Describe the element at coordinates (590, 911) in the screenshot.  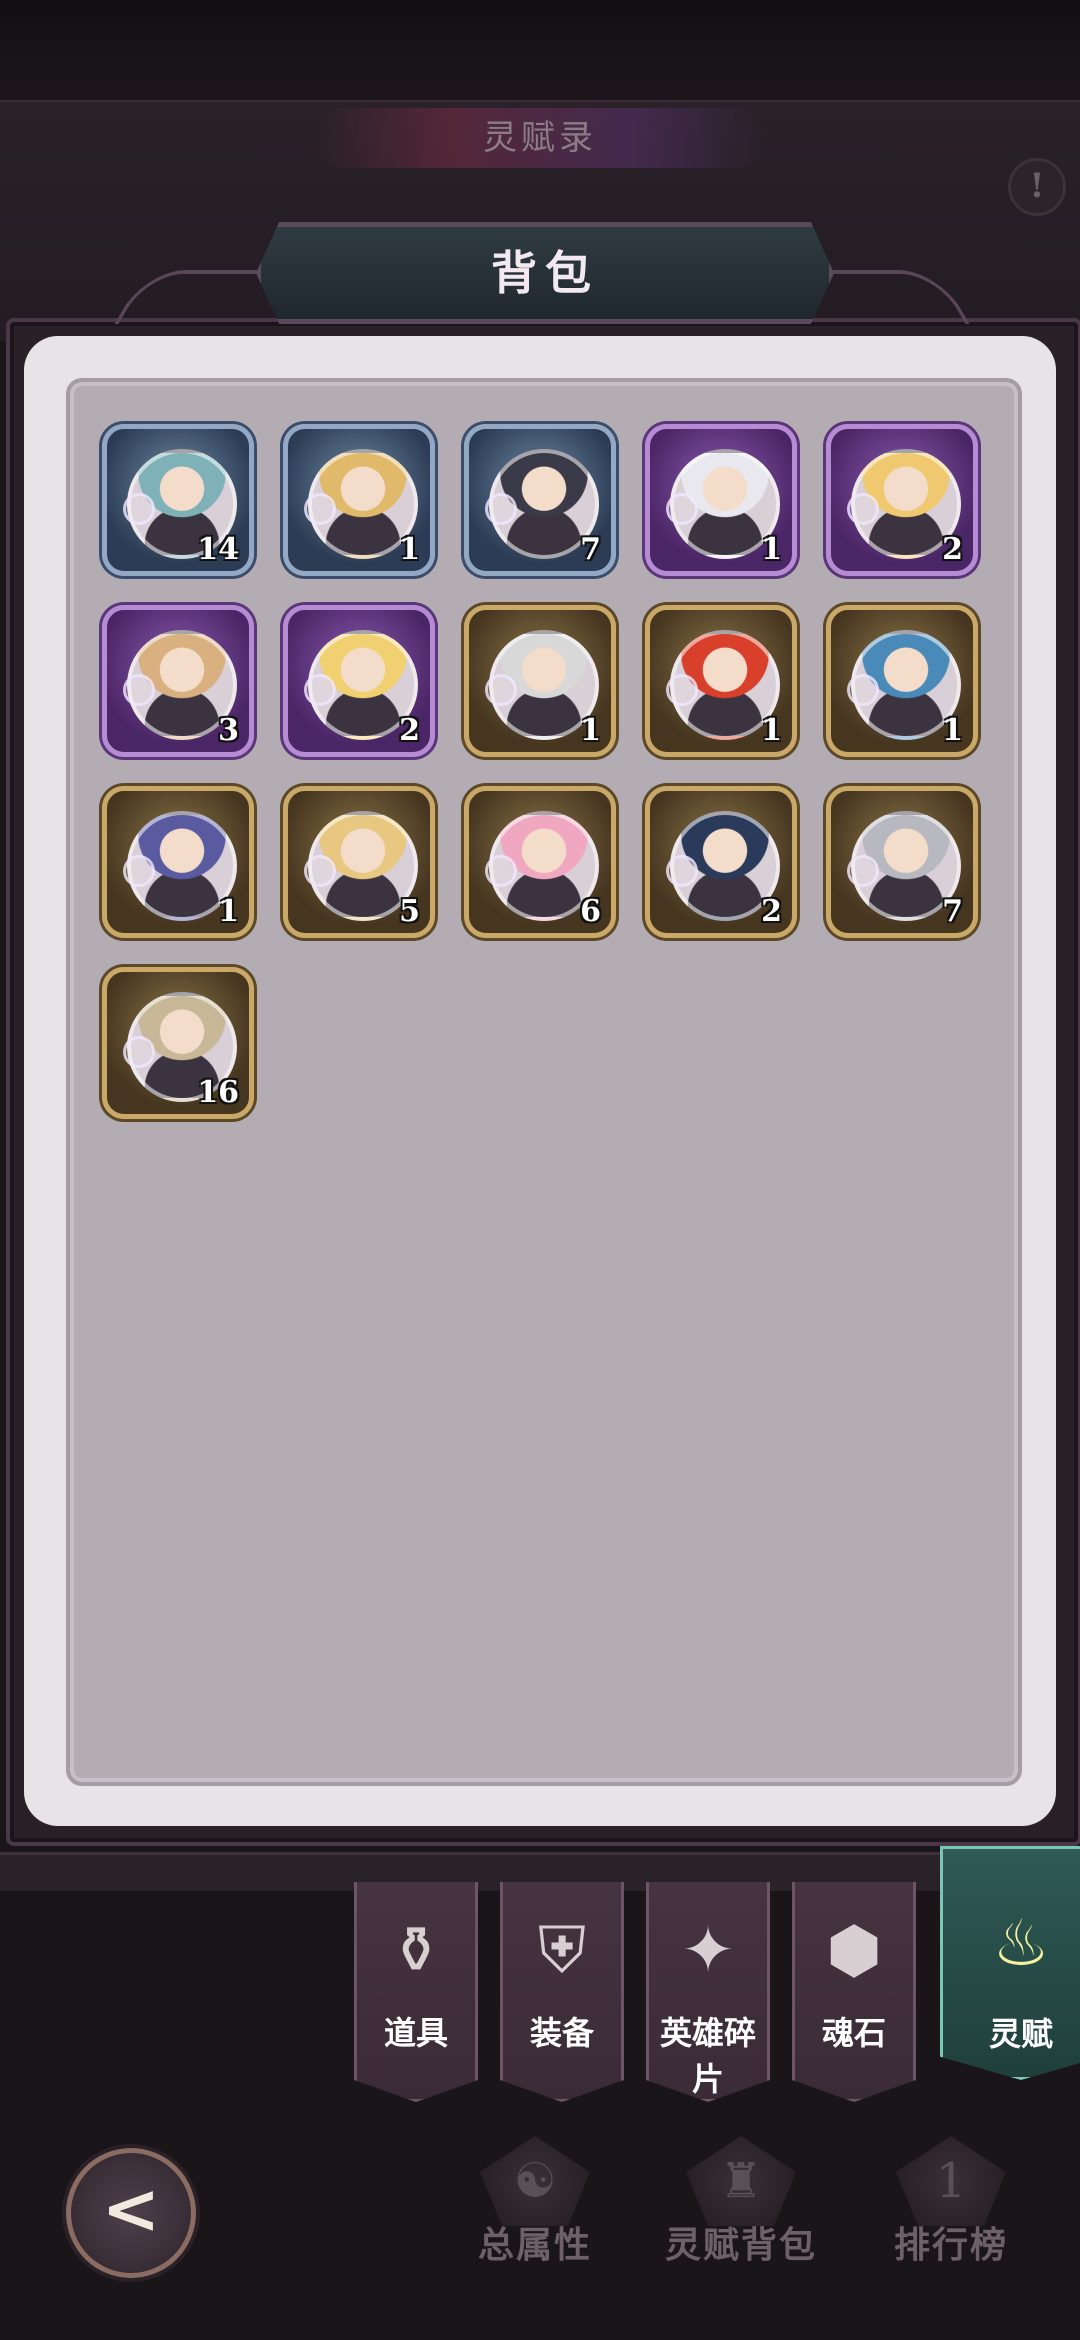
I see `item-count: 6` at that location.